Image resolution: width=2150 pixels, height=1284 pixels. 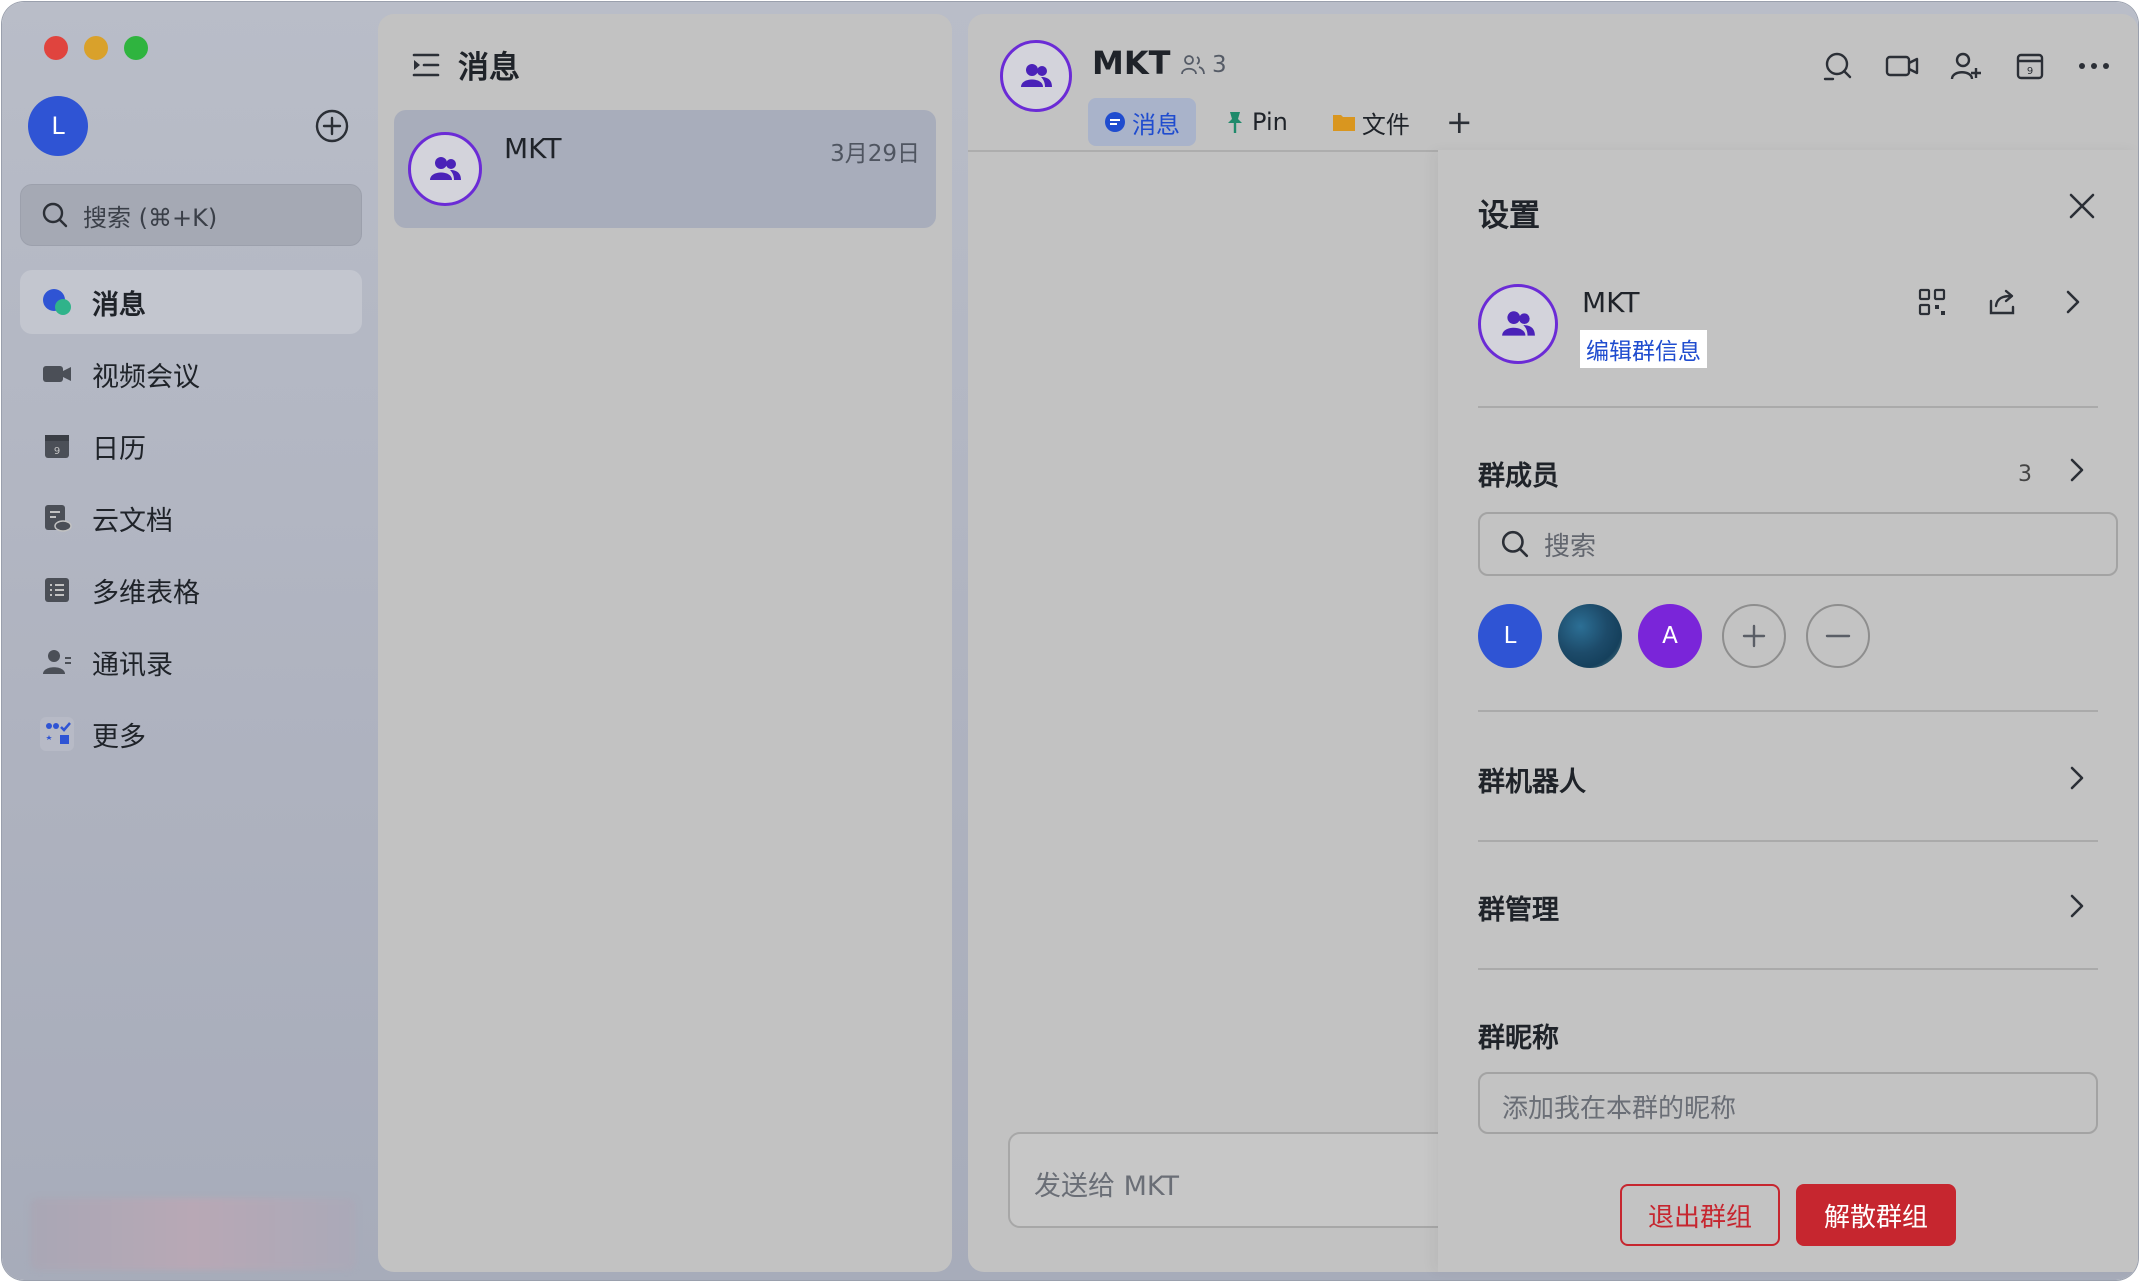 What do you see at coordinates (119, 737) in the screenshot?
I see `sidebar-item-label: 更多` at bounding box center [119, 737].